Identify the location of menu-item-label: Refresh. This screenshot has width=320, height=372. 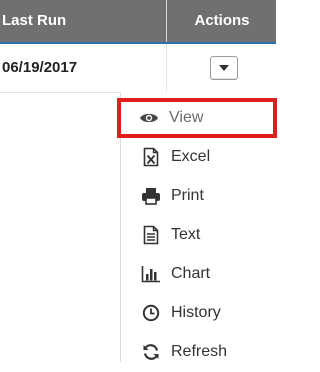
(199, 351).